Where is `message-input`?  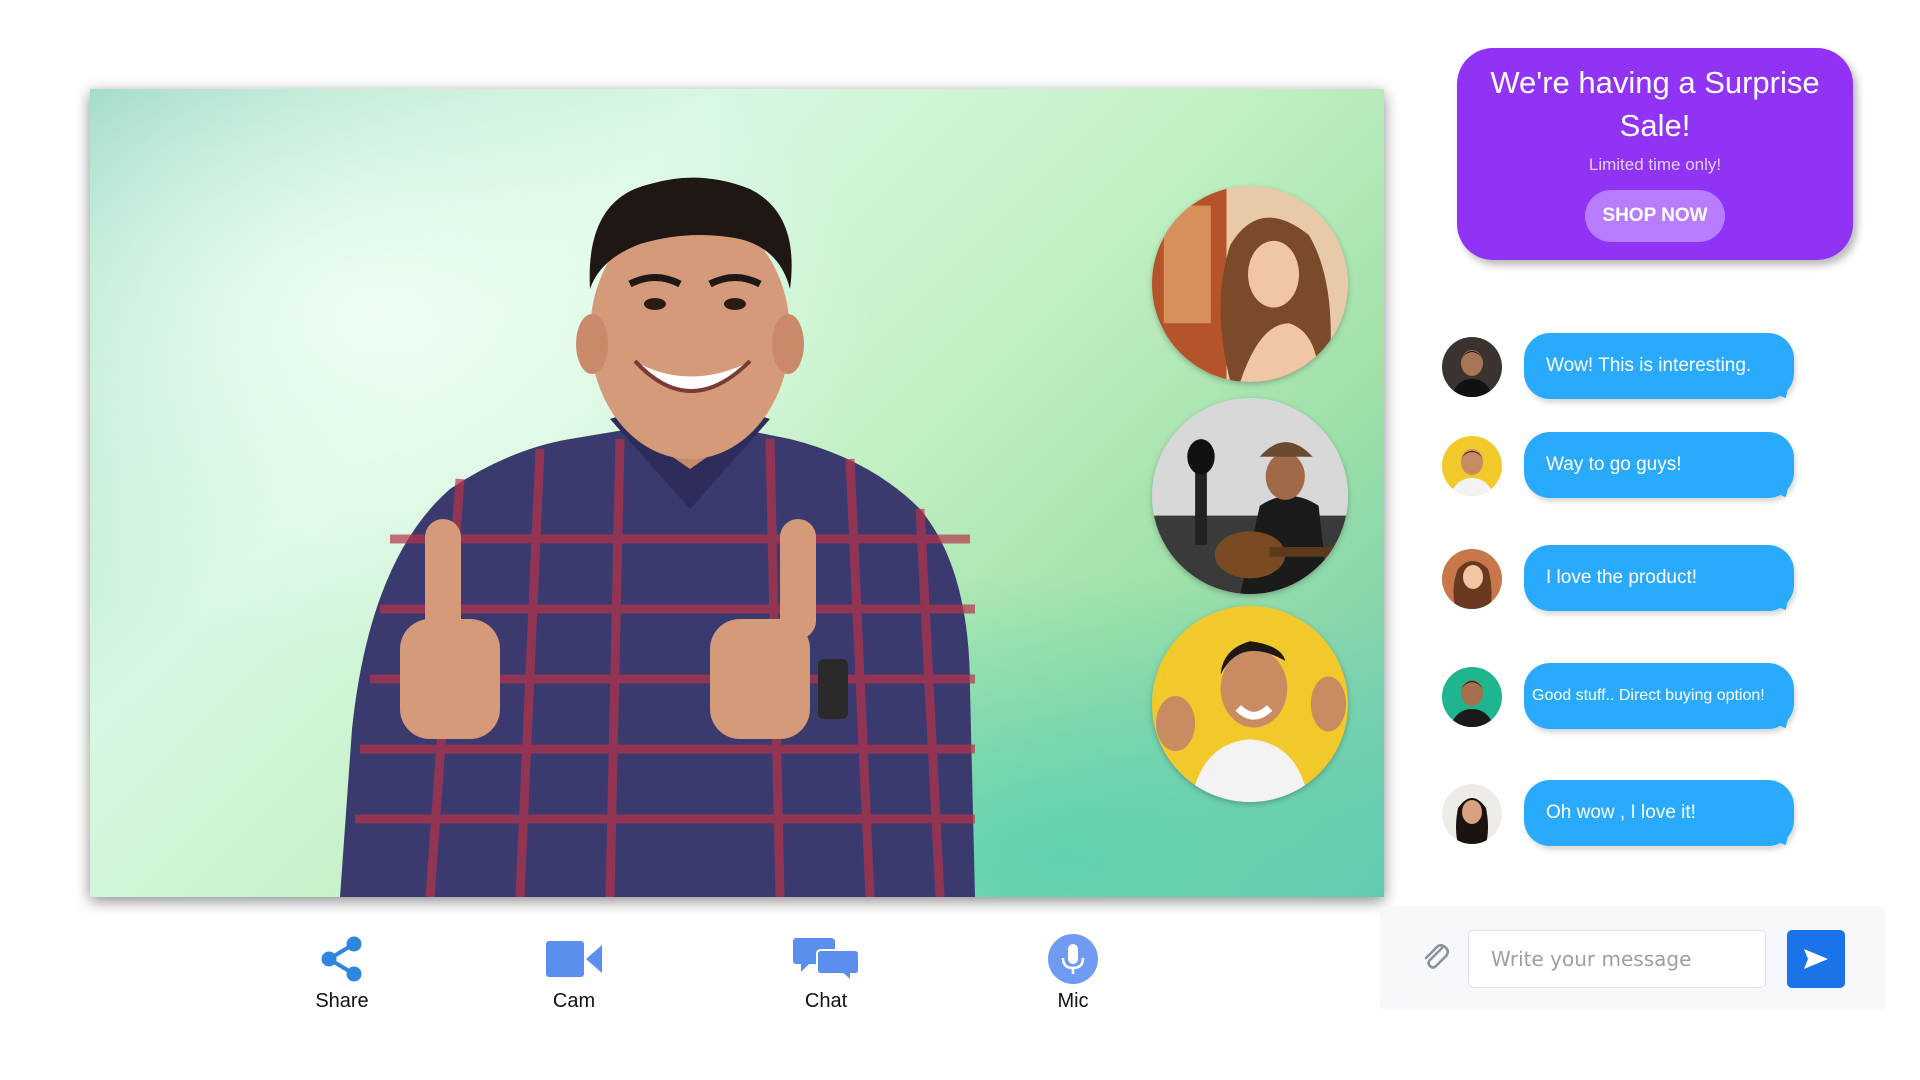 message-input is located at coordinates (1617, 959).